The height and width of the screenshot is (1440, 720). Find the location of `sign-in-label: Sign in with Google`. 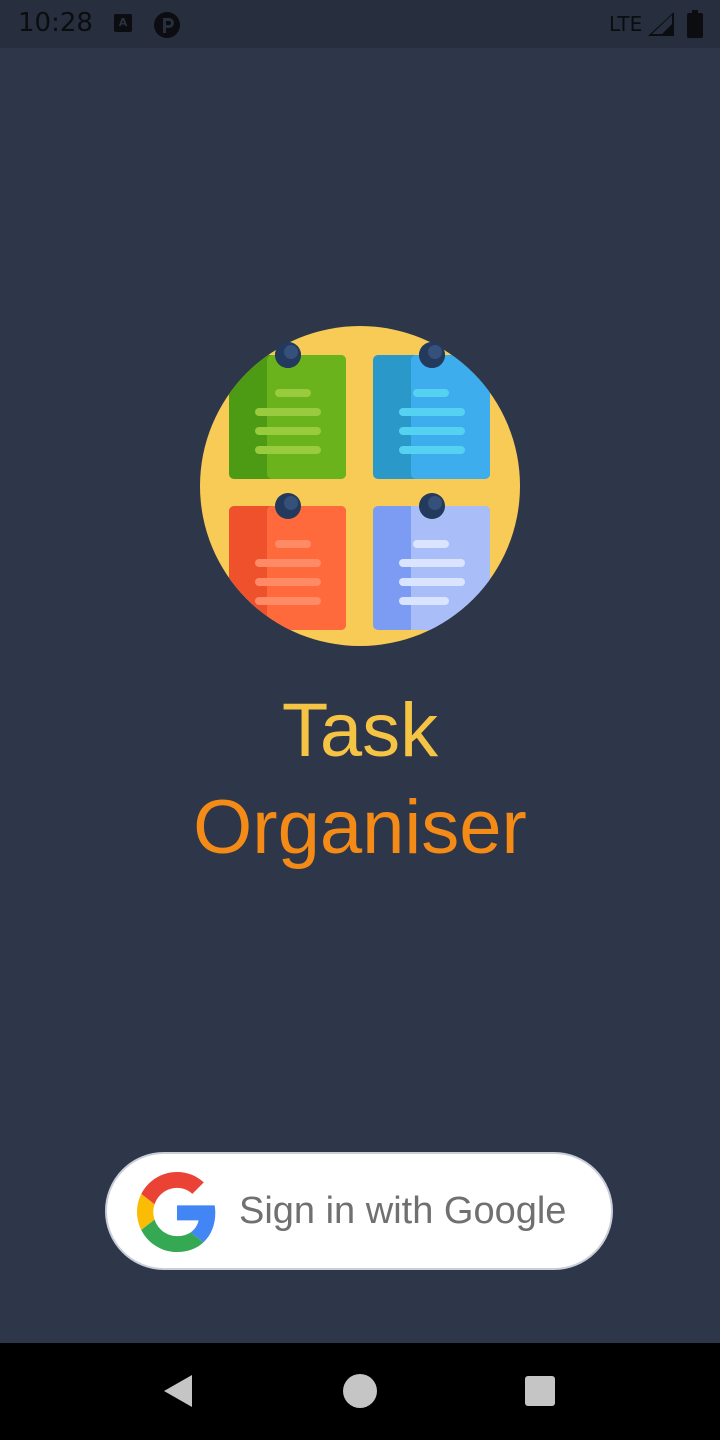

sign-in-label: Sign in with Google is located at coordinates (403, 1211).